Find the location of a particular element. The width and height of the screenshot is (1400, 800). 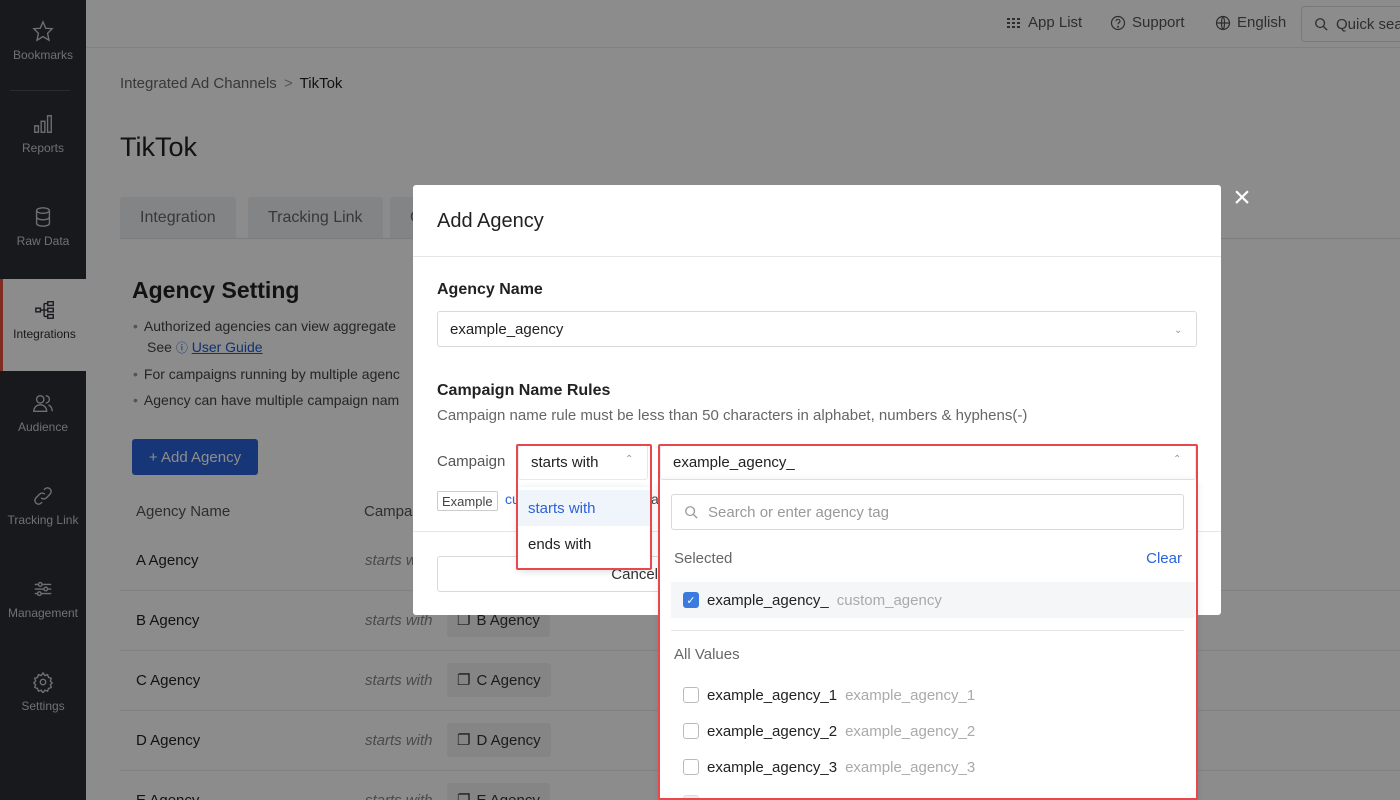

option-sub: custom_agency is located at coordinates (889, 600).